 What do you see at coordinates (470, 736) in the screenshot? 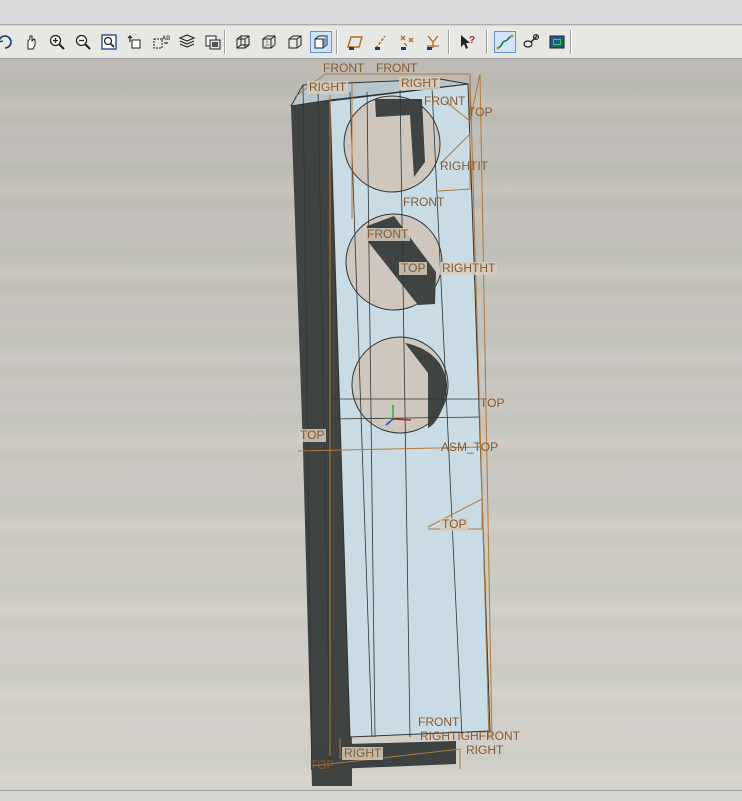
I see `datum-label-right: RIGHTIGHFRONT` at bounding box center [470, 736].